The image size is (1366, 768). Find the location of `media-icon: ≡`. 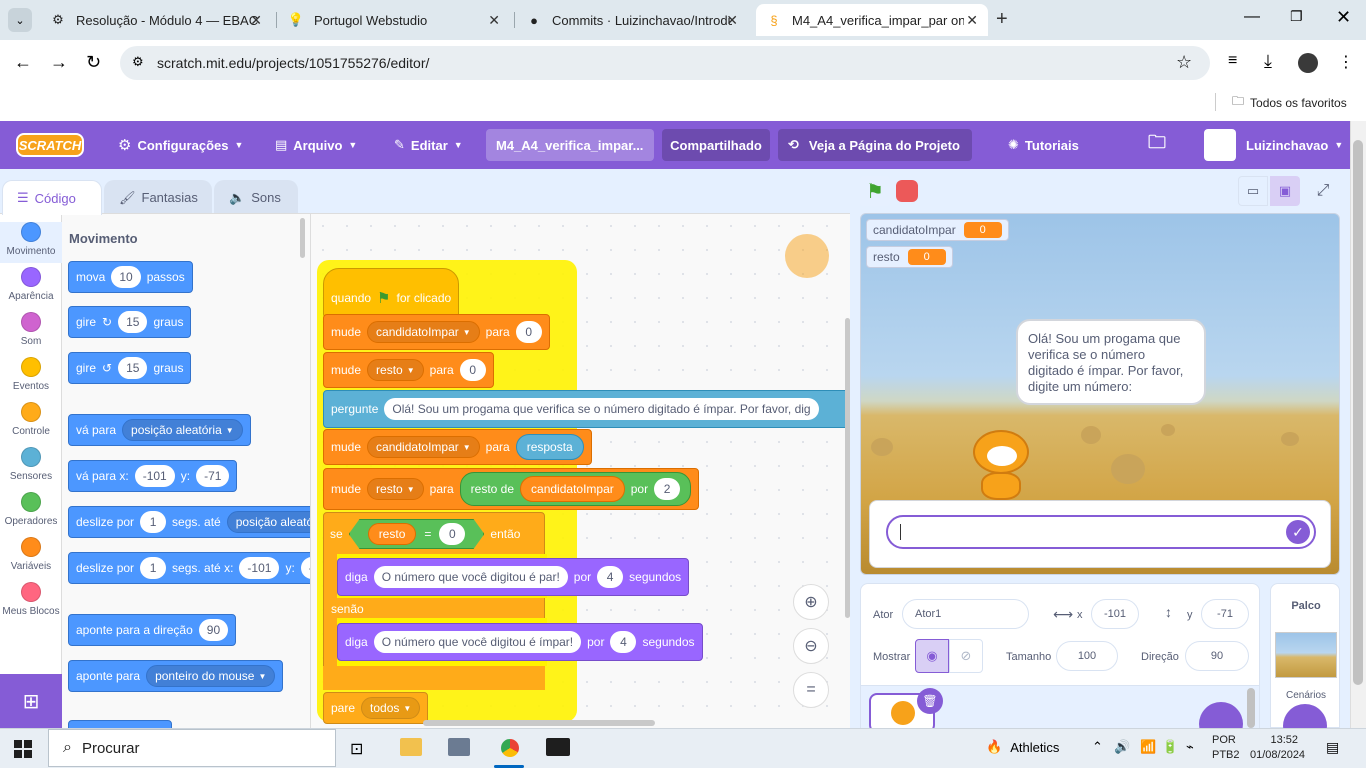

media-icon: ≡ is located at coordinates (1232, 61).